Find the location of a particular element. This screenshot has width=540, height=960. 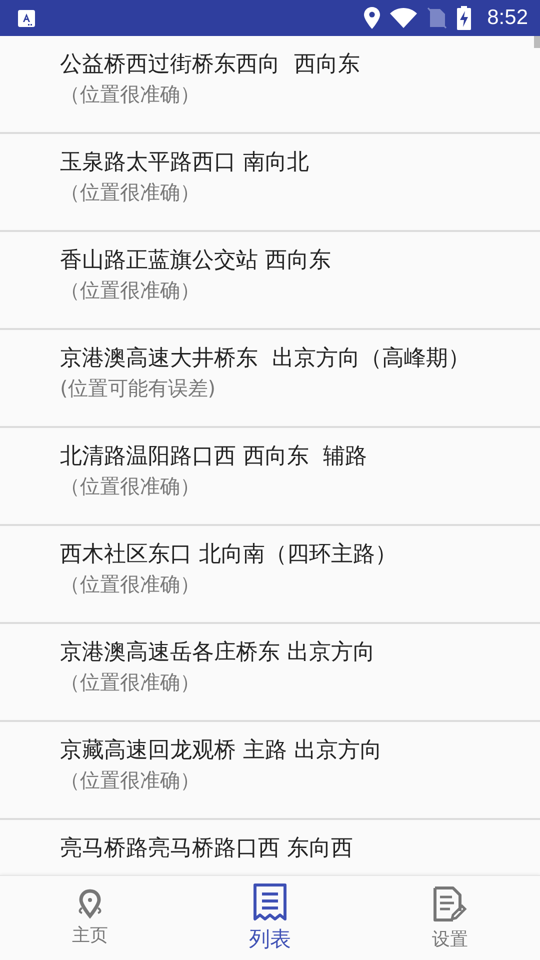

location-title: 京藏高速回龙观桥 主路 出京方向 is located at coordinates (221, 751).